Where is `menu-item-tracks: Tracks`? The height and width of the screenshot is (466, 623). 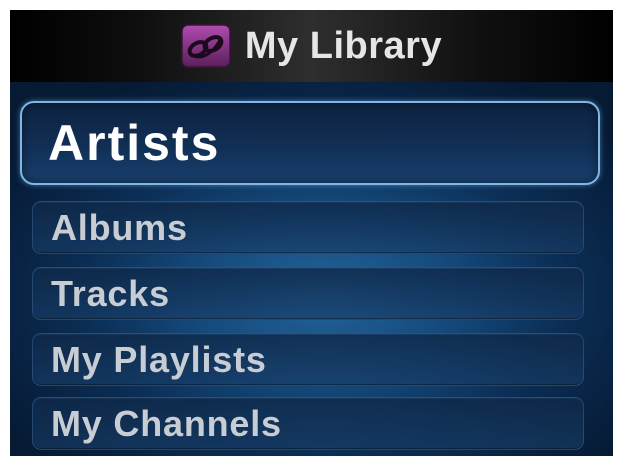 menu-item-tracks: Tracks is located at coordinates (308, 293).